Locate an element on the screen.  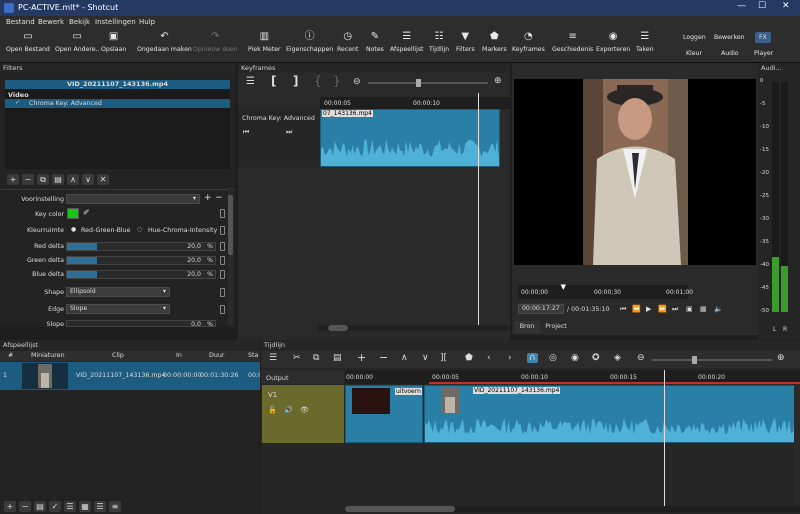
playlist-icons-button: ☰ is located at coordinates (100, 506).